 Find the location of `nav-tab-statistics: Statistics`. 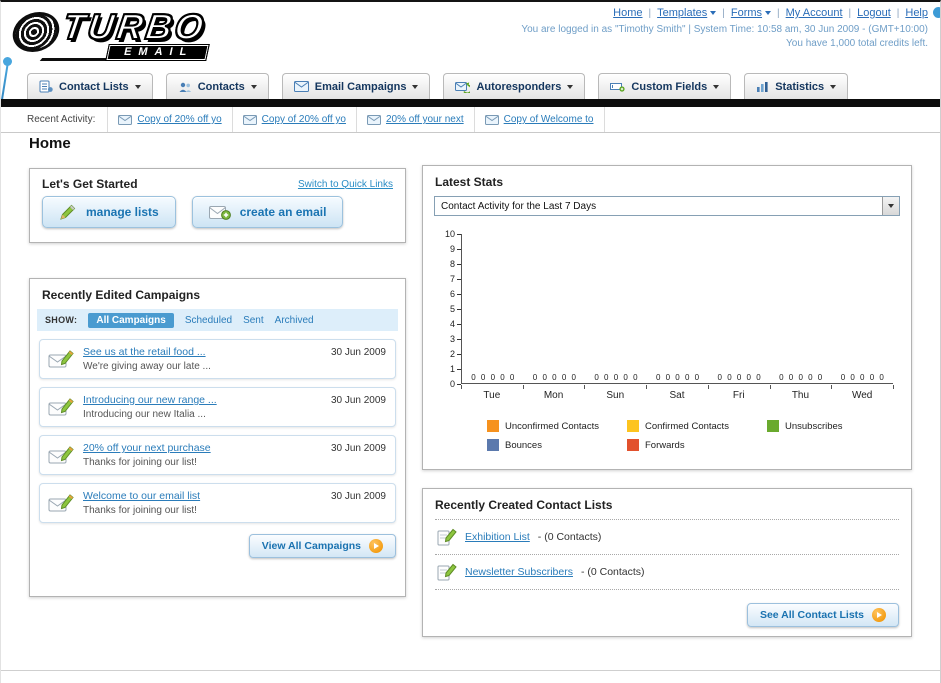

nav-tab-statistics: Statistics is located at coordinates (796, 86).